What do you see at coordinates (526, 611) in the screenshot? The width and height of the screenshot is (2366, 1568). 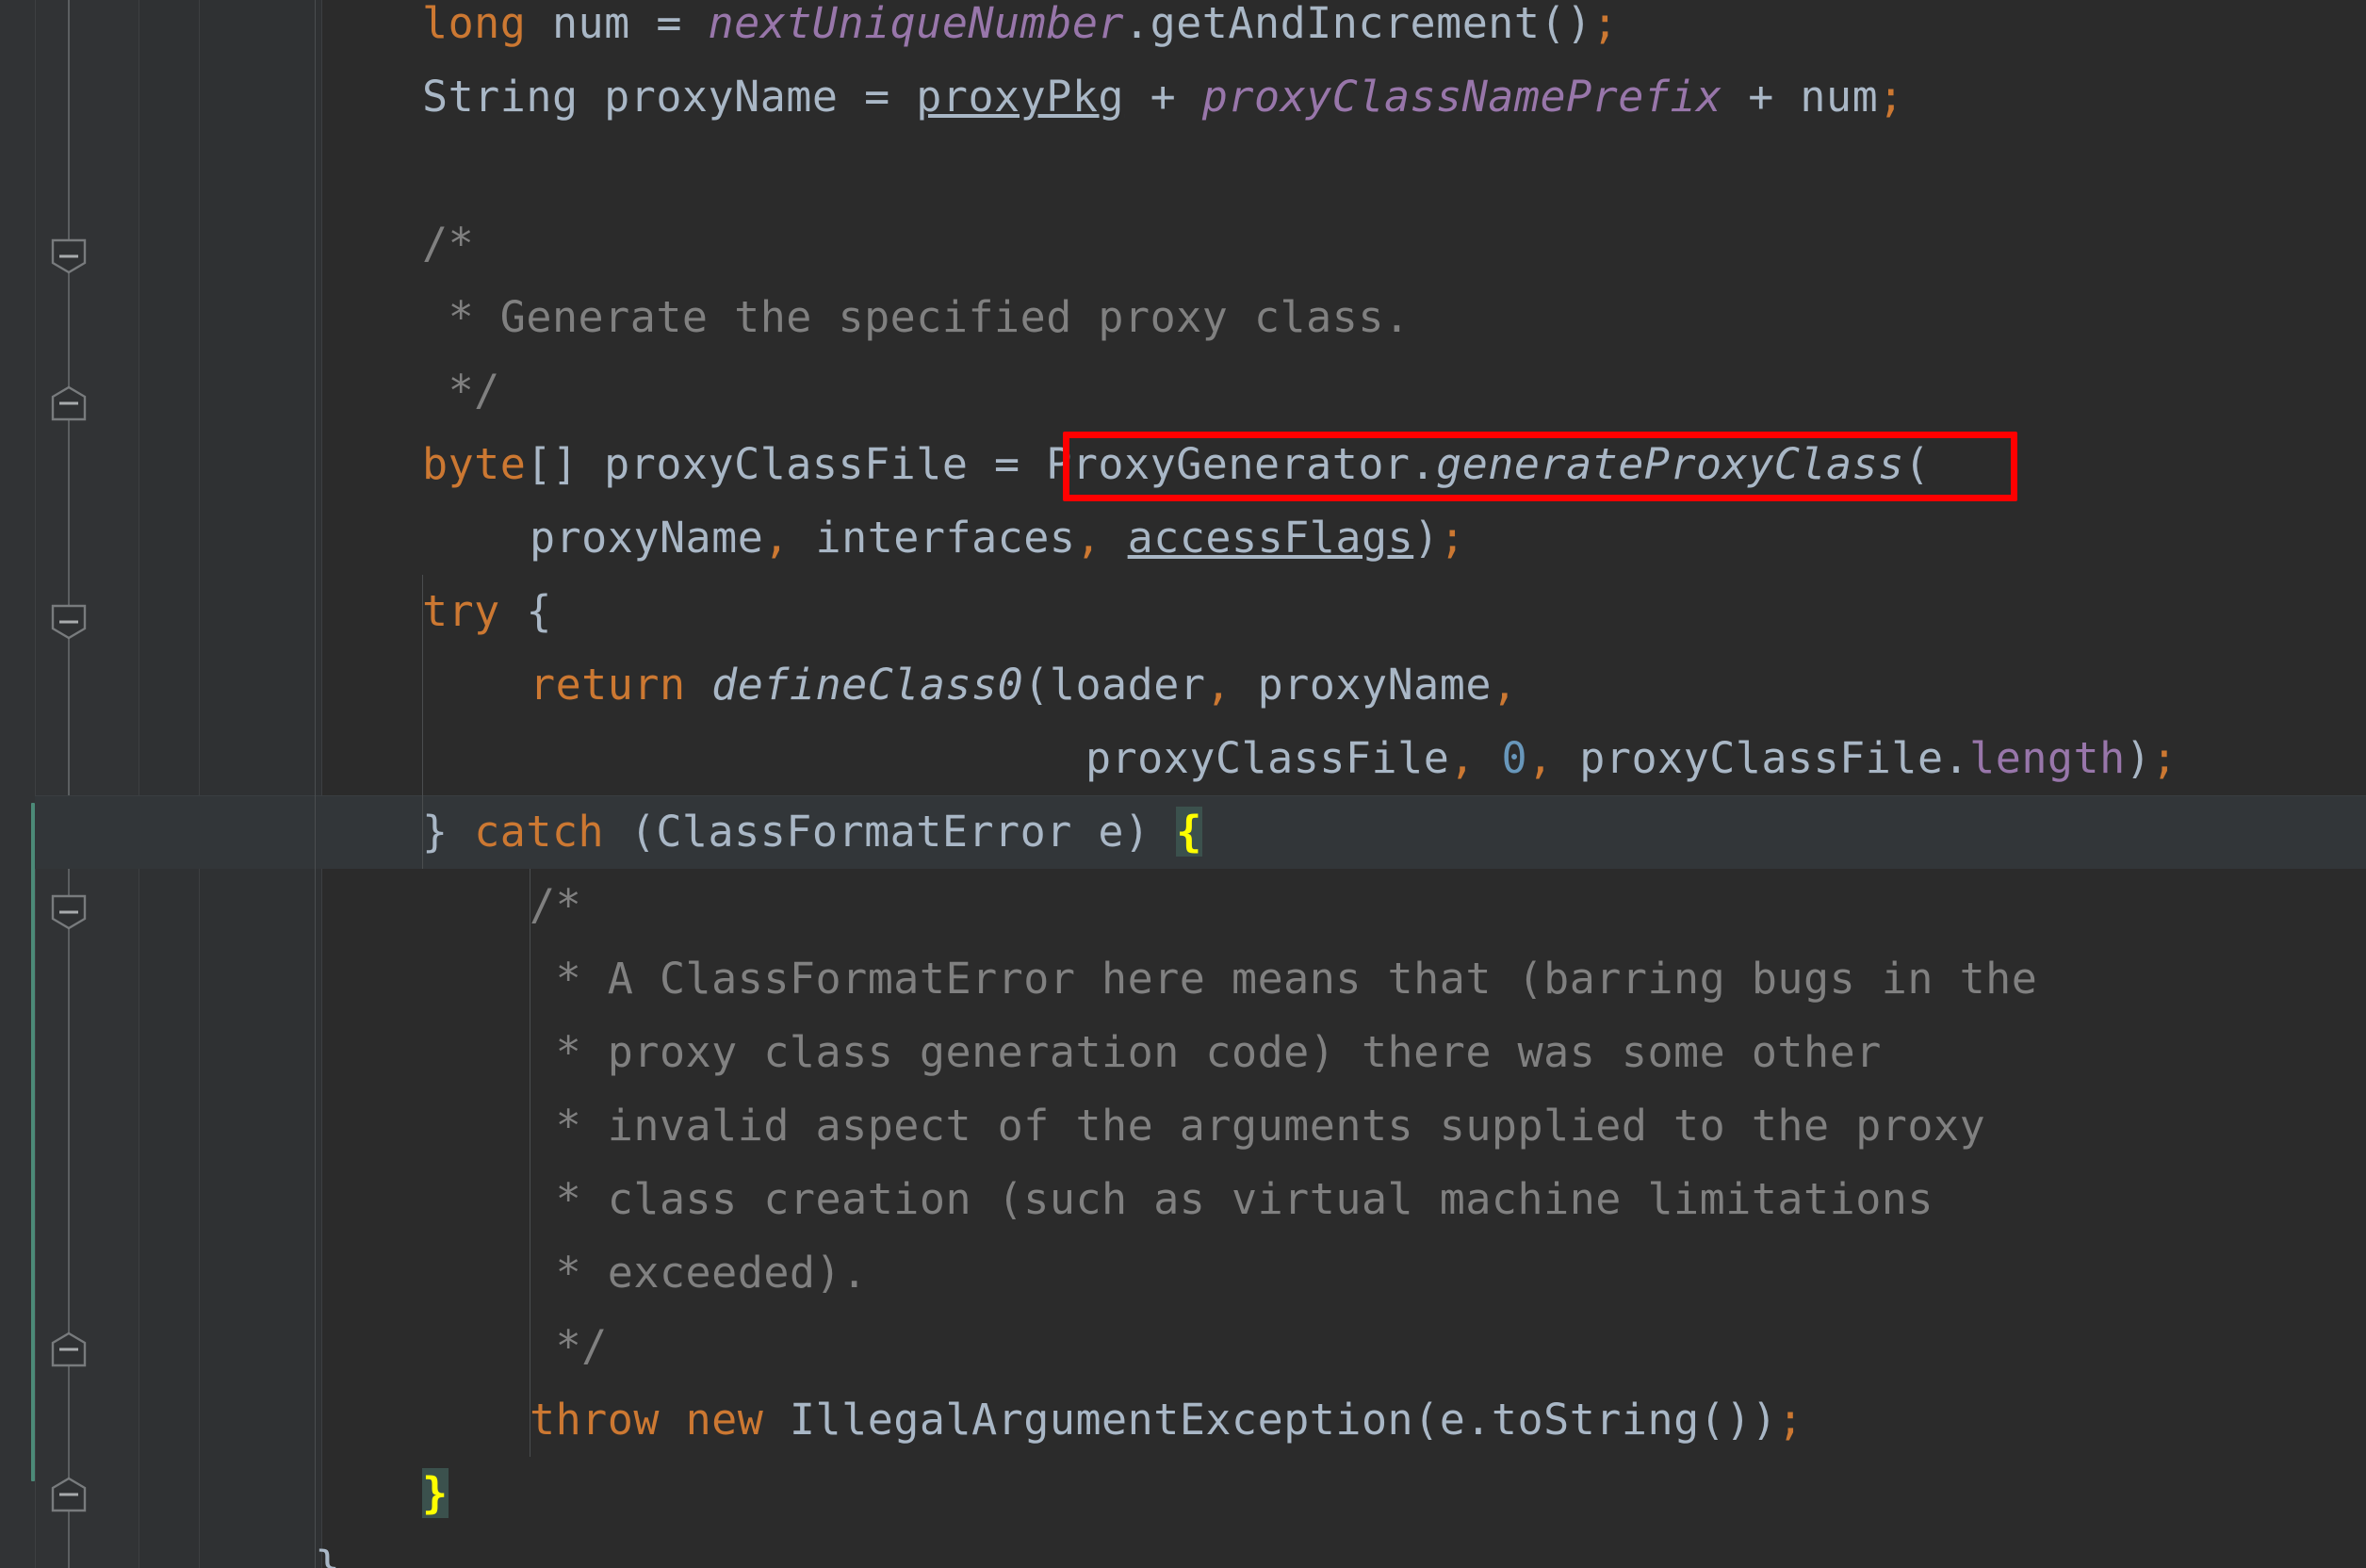 I see `code-token-plain: {` at bounding box center [526, 611].